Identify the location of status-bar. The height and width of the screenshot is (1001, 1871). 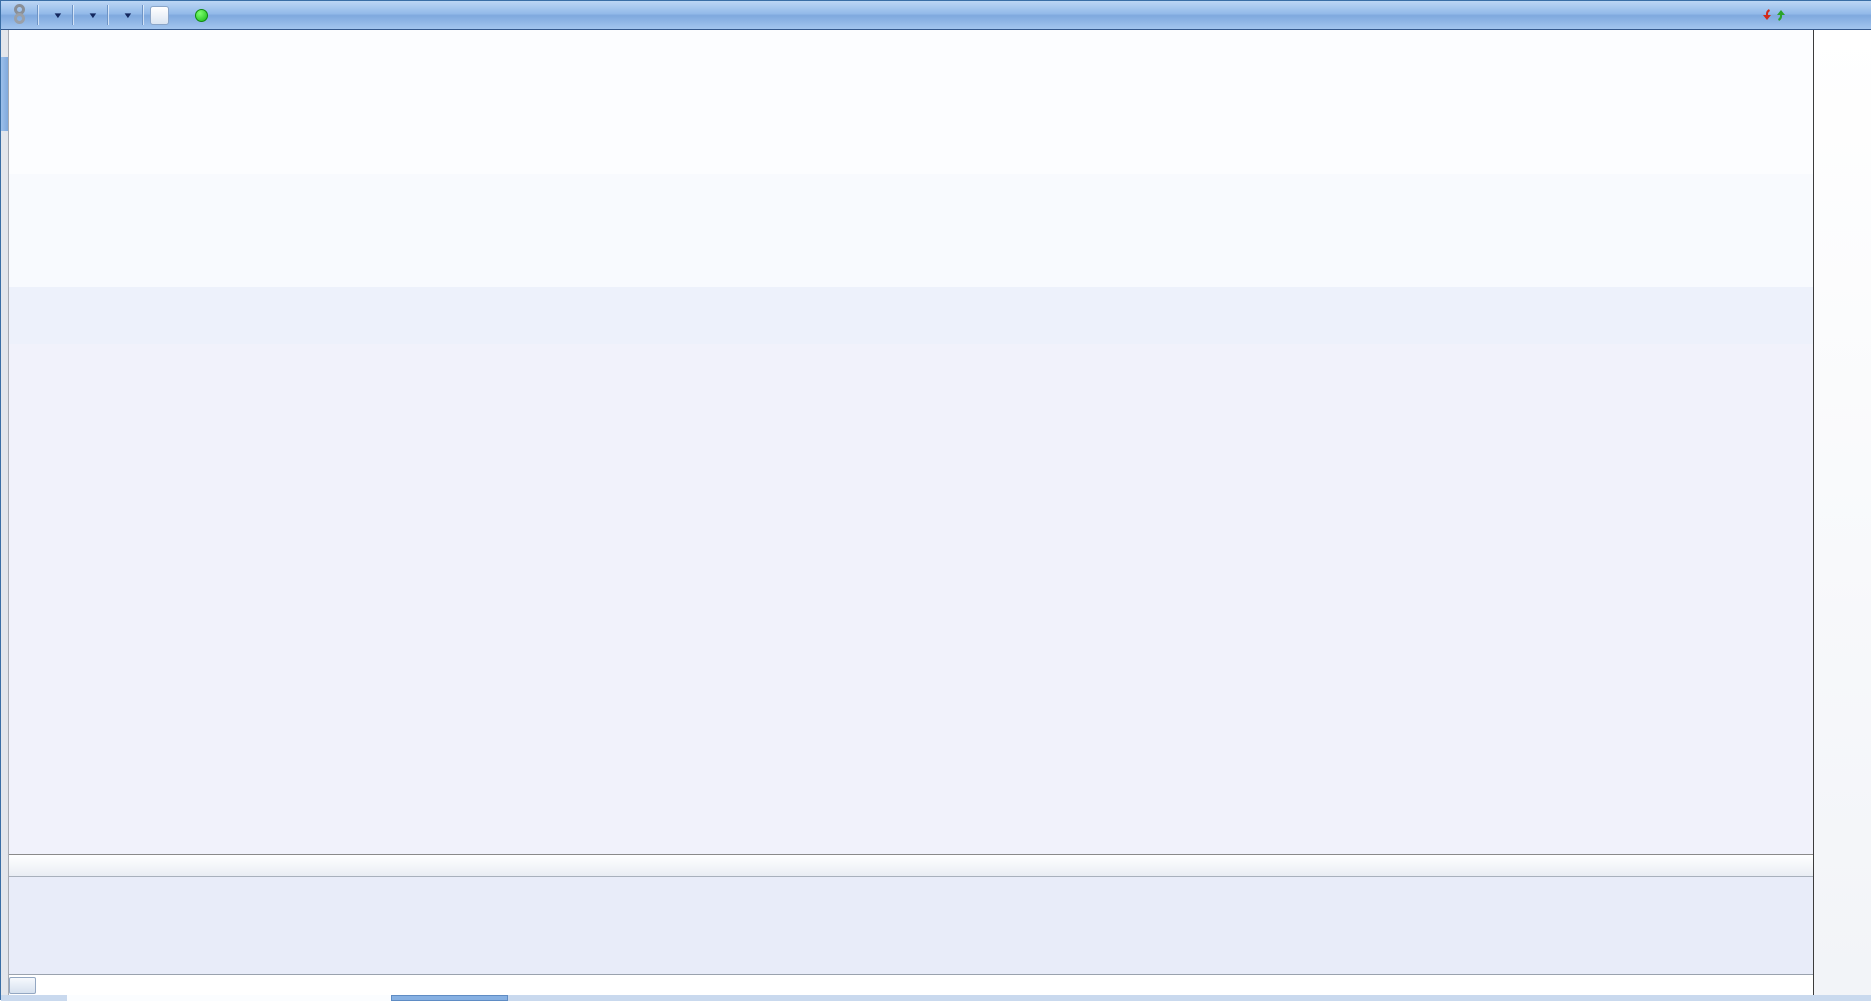
(911, 865).